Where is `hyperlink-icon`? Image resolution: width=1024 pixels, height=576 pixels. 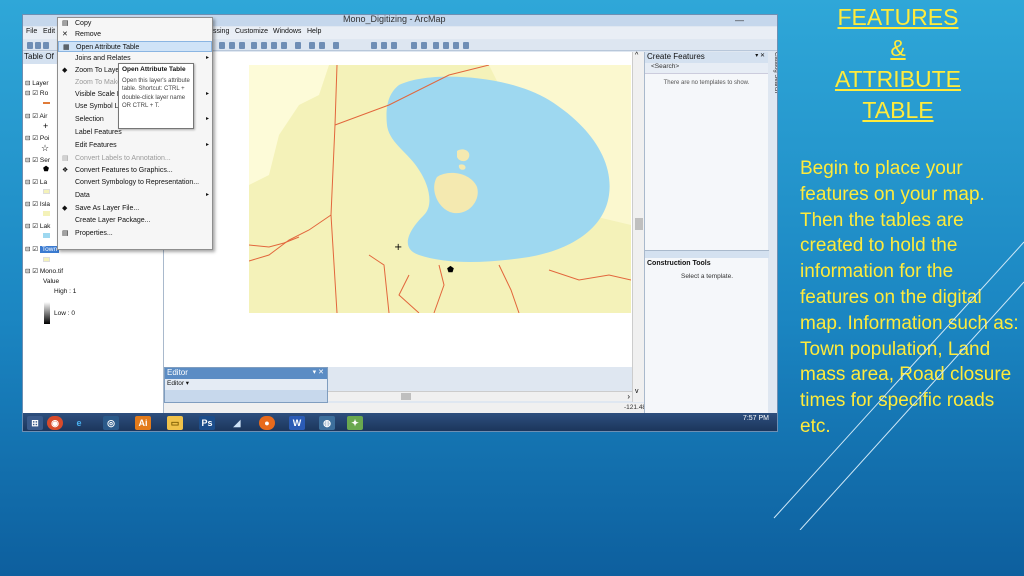 hyperlink-icon is located at coordinates (424, 45).